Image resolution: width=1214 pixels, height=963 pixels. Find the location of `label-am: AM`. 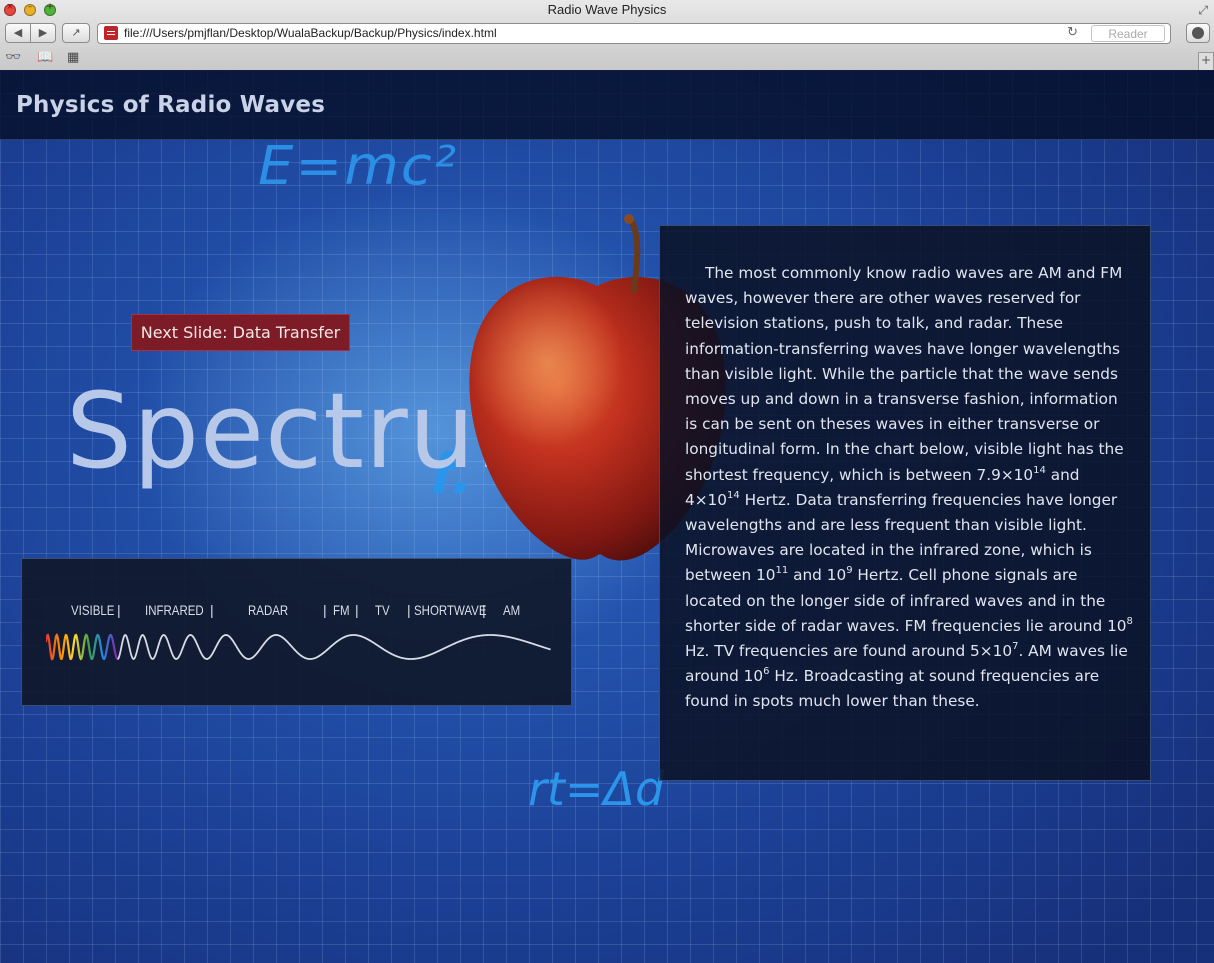

label-am: AM is located at coordinates (512, 610).